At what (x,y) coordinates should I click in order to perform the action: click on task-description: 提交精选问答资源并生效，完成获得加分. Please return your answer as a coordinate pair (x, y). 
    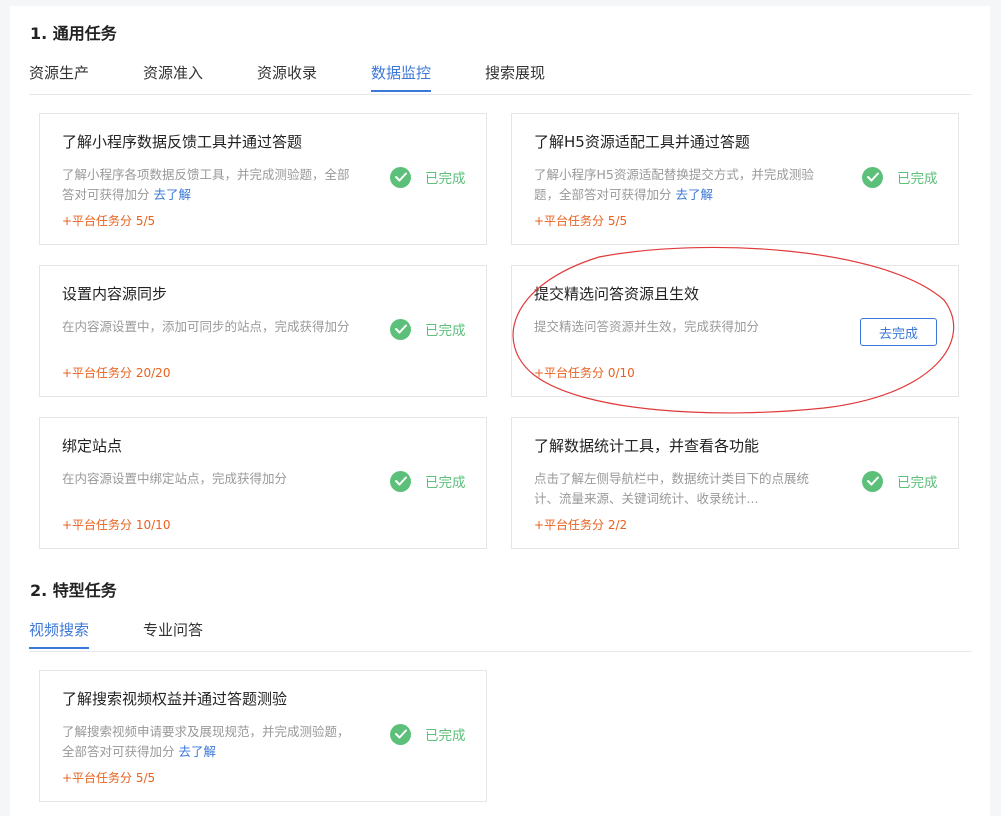
    Looking at the image, I should click on (694, 327).